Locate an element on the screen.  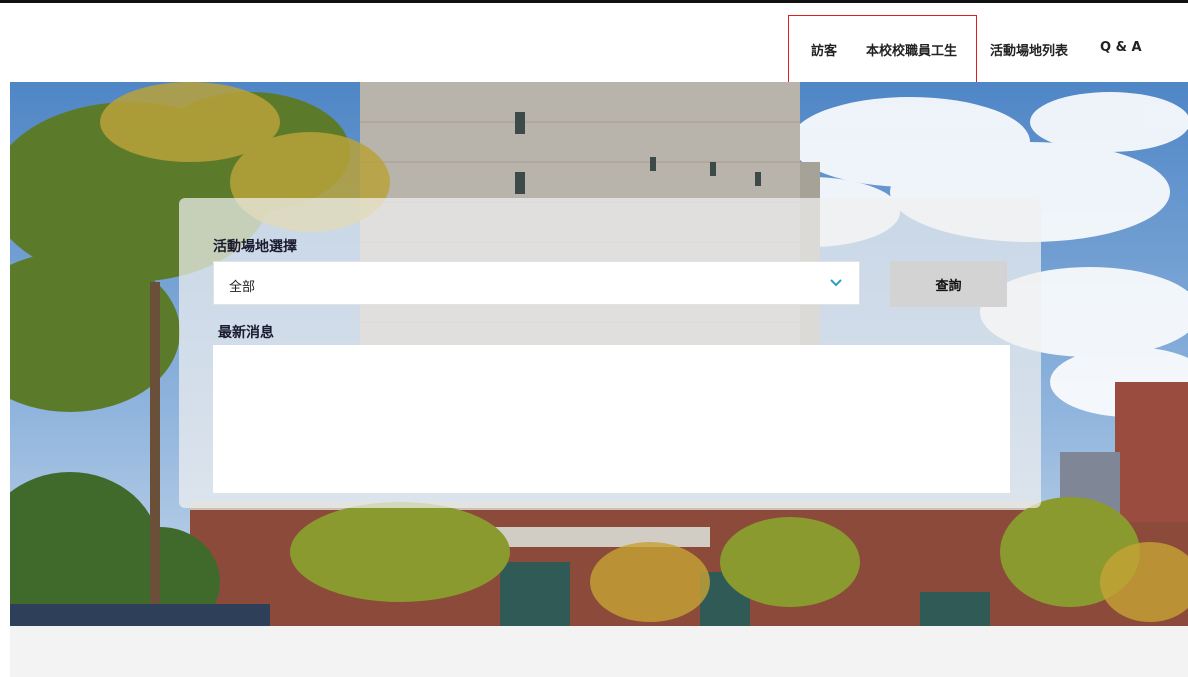
main-nav: 訪客 本校校職員工生 活動場地列表 Q & A is located at coordinates (594, 50).